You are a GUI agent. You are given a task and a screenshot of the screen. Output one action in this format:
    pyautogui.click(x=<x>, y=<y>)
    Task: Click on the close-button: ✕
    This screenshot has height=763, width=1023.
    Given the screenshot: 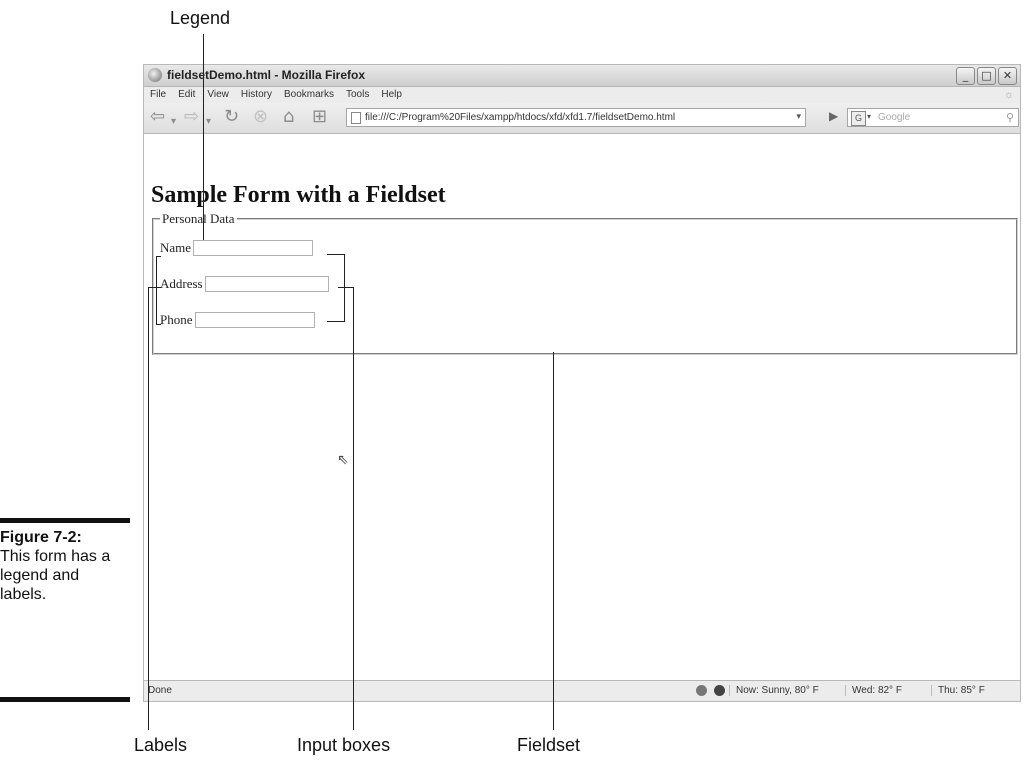 What is the action you would take?
    pyautogui.click(x=1007, y=76)
    